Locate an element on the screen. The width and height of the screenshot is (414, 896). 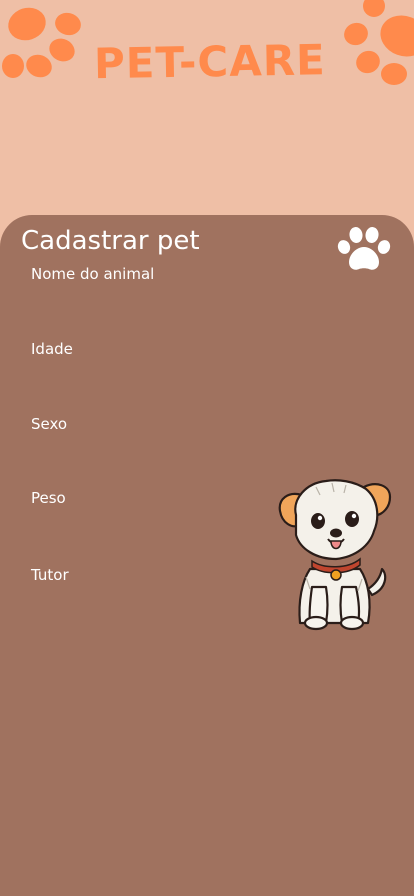
field-pet-name: Nome do animal is located at coordinates (151, 274).